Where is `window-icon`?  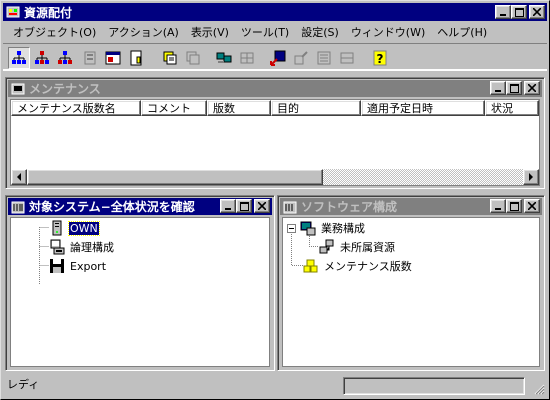 window-icon is located at coordinates (113, 58).